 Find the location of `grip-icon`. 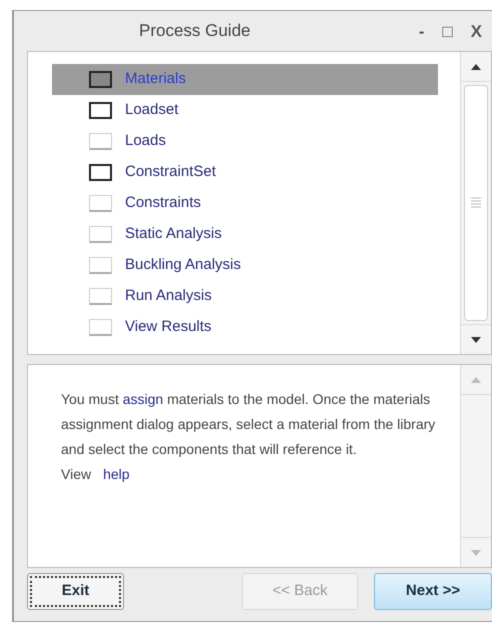

grip-icon is located at coordinates (476, 203).